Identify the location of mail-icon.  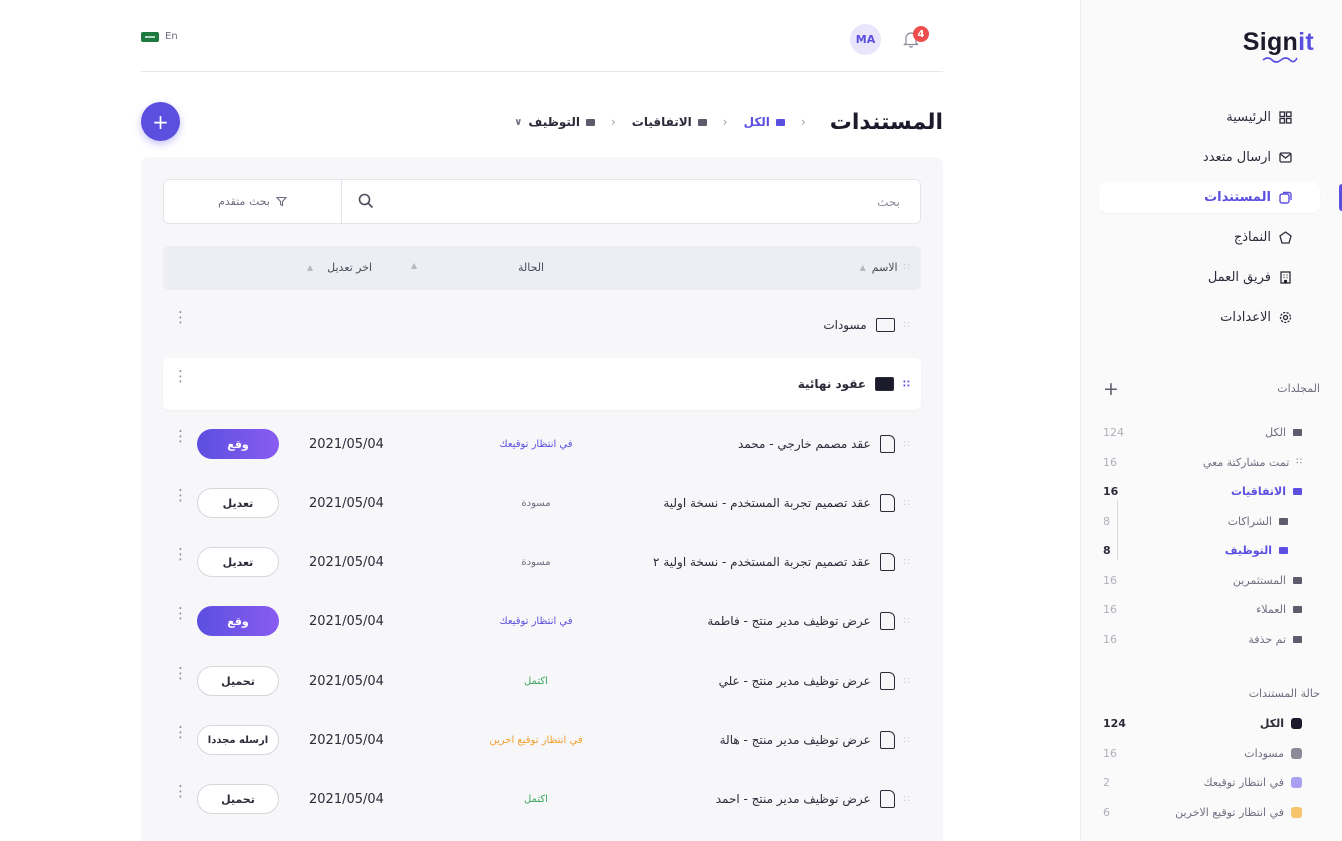
(1285, 157).